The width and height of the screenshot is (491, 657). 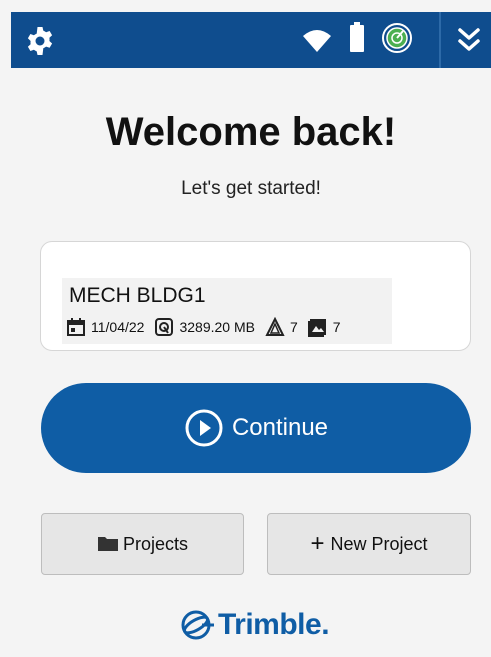 I want to click on storage-icon, so click(x=164, y=327).